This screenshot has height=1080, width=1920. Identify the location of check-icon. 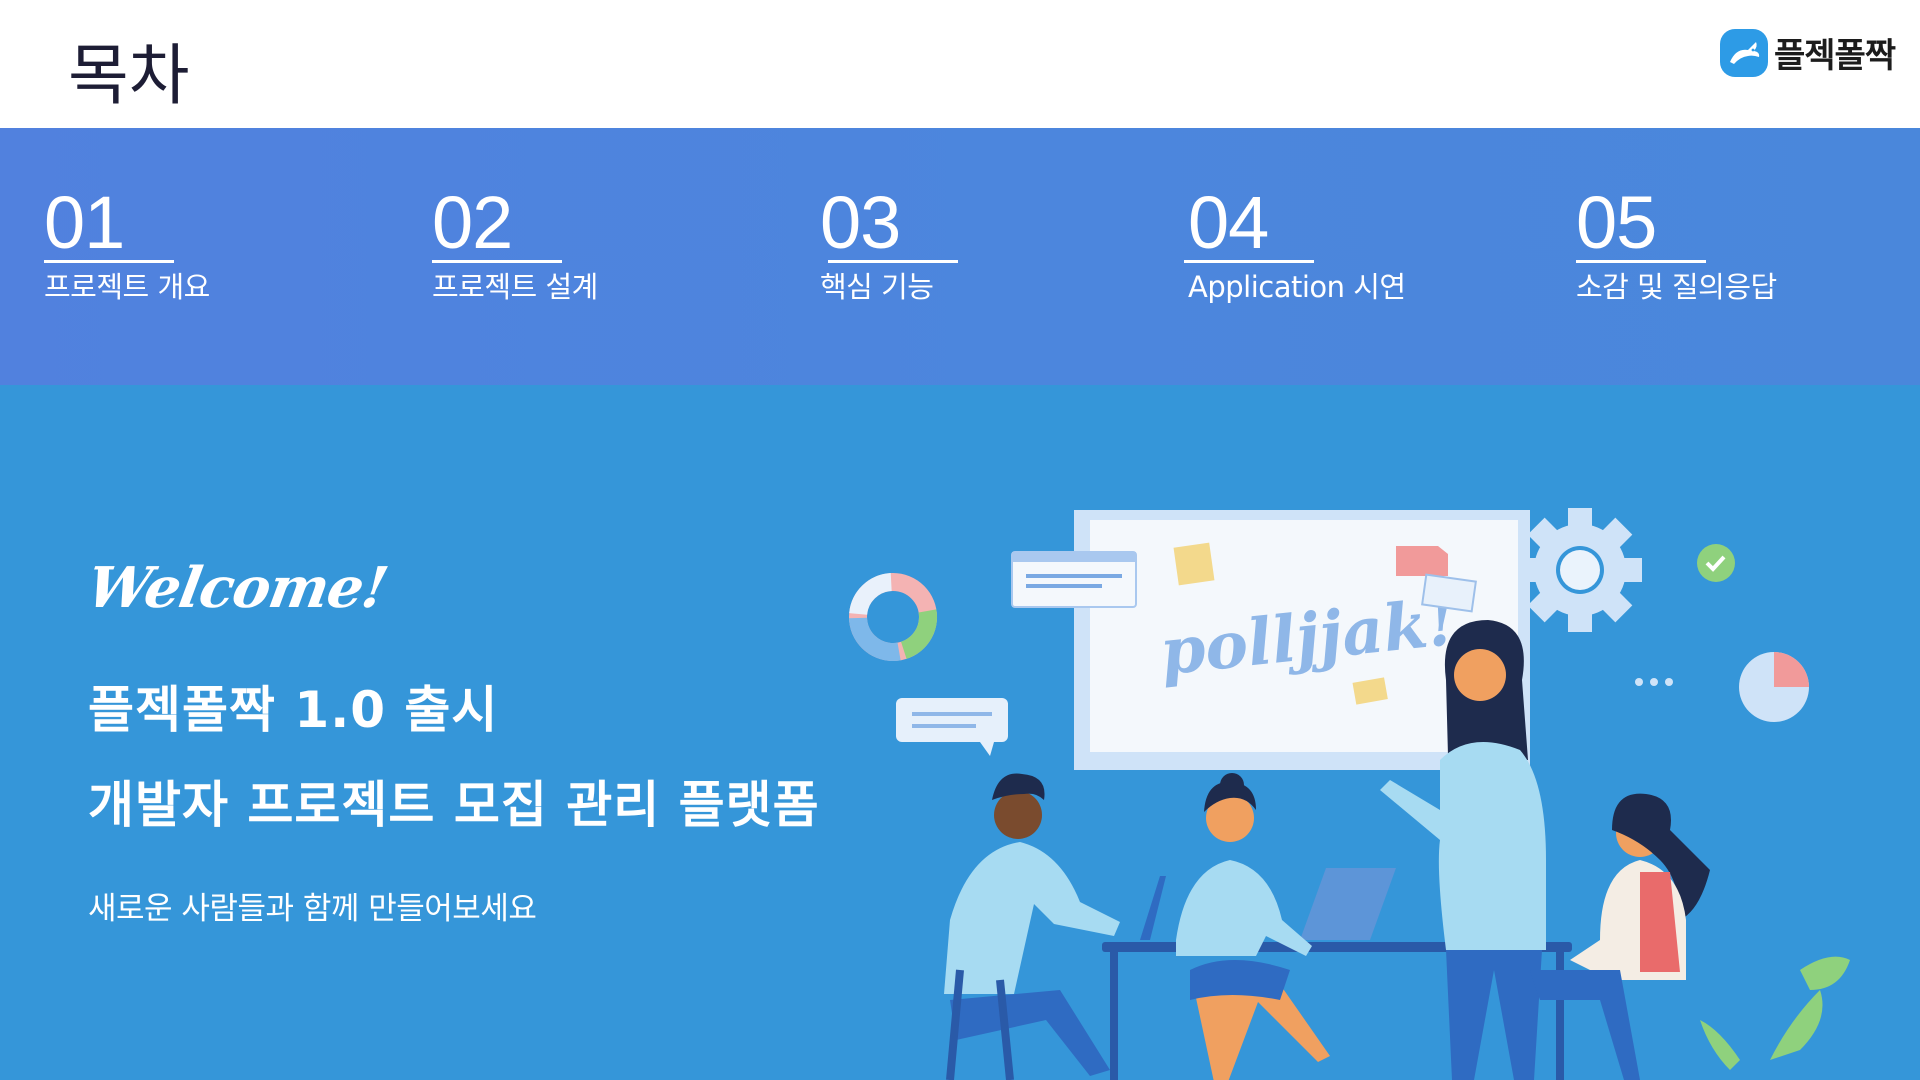
(1716, 563).